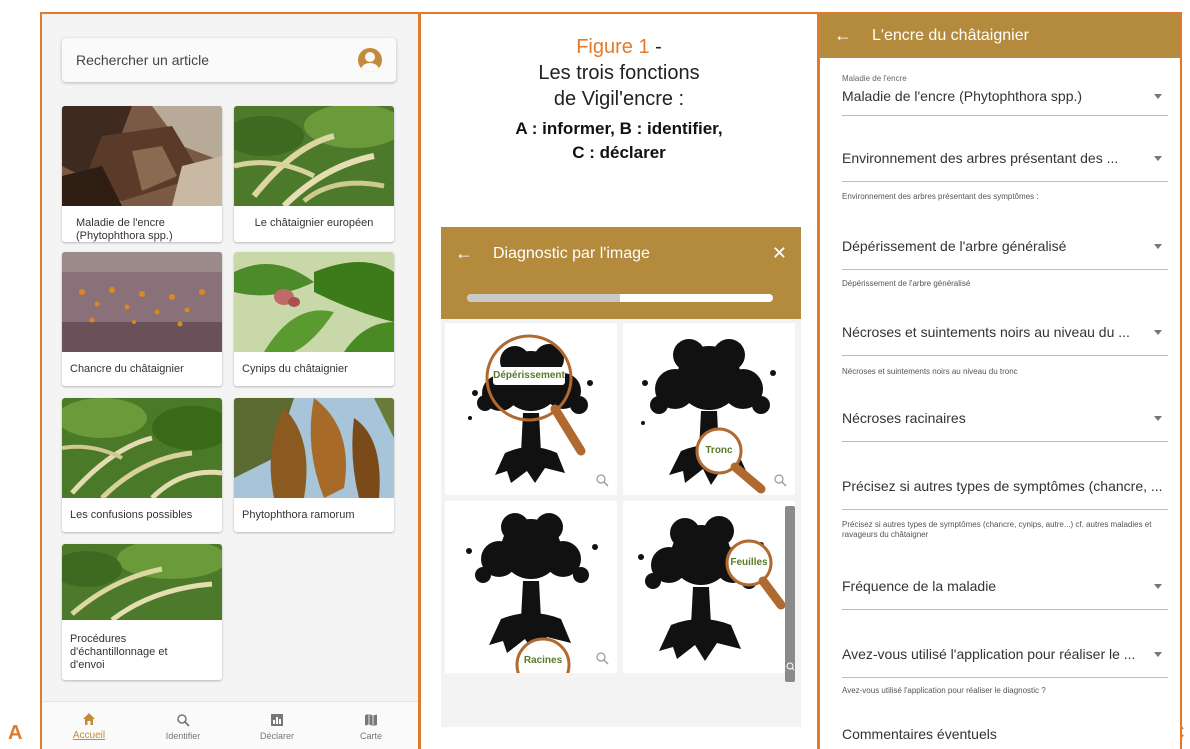 This screenshot has width=1190, height=749. I want to click on card-label: Maladie de l'encre (Phytophthora spp.), so click(124, 229).